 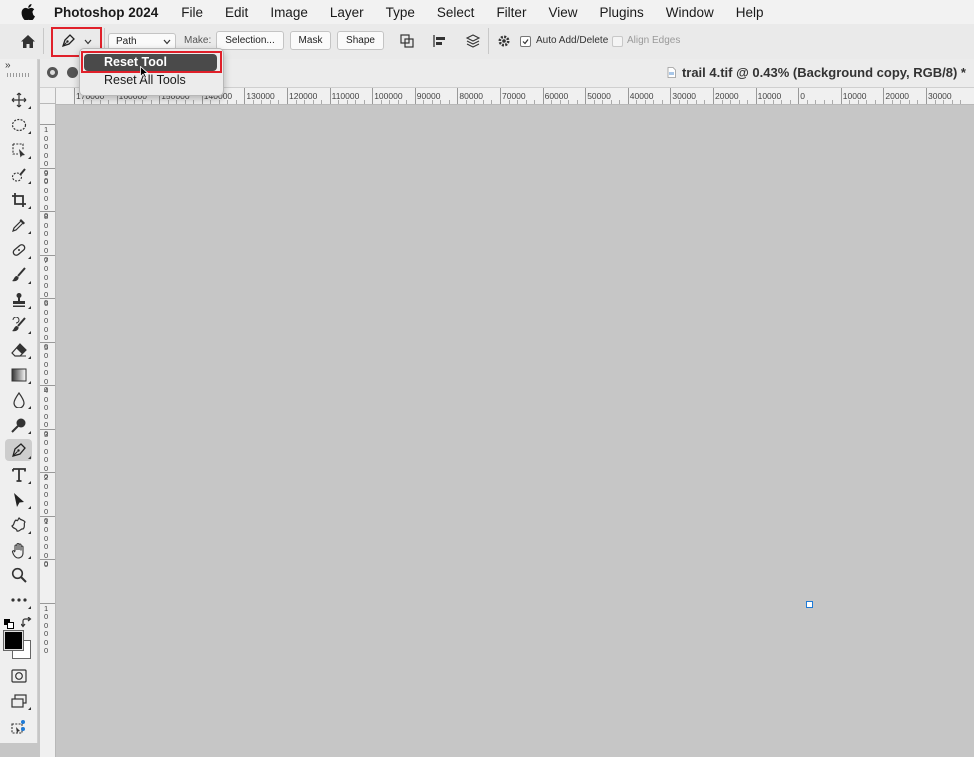 What do you see at coordinates (18, 325) in the screenshot?
I see `history-brush-tool-icon` at bounding box center [18, 325].